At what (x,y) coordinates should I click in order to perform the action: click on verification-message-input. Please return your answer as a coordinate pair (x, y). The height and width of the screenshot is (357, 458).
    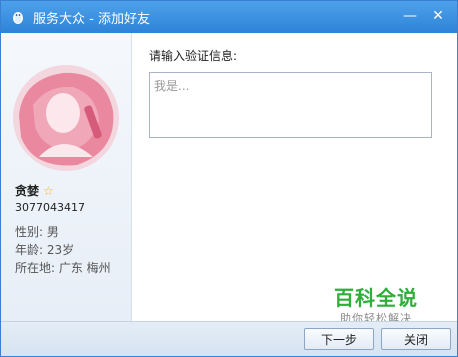
    Looking at the image, I should click on (290, 105).